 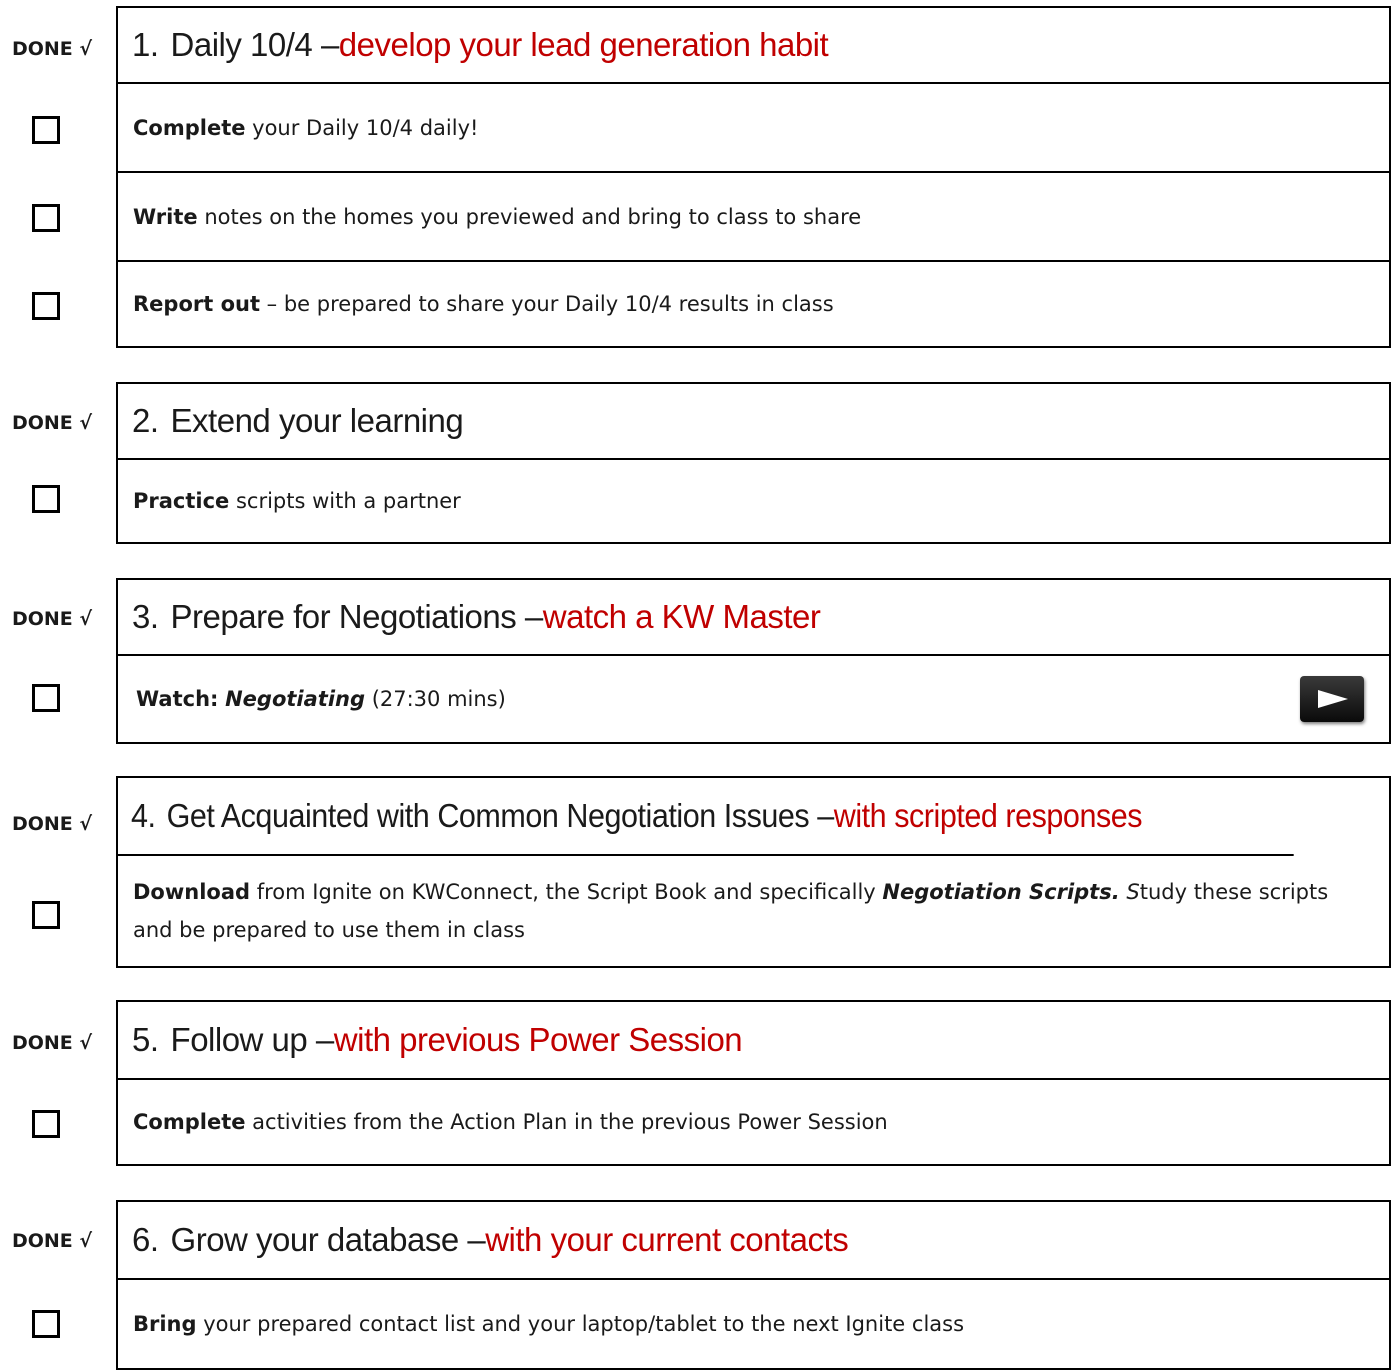 What do you see at coordinates (753, 501) in the screenshot?
I see `task-row: Practice scripts with a partner` at bounding box center [753, 501].